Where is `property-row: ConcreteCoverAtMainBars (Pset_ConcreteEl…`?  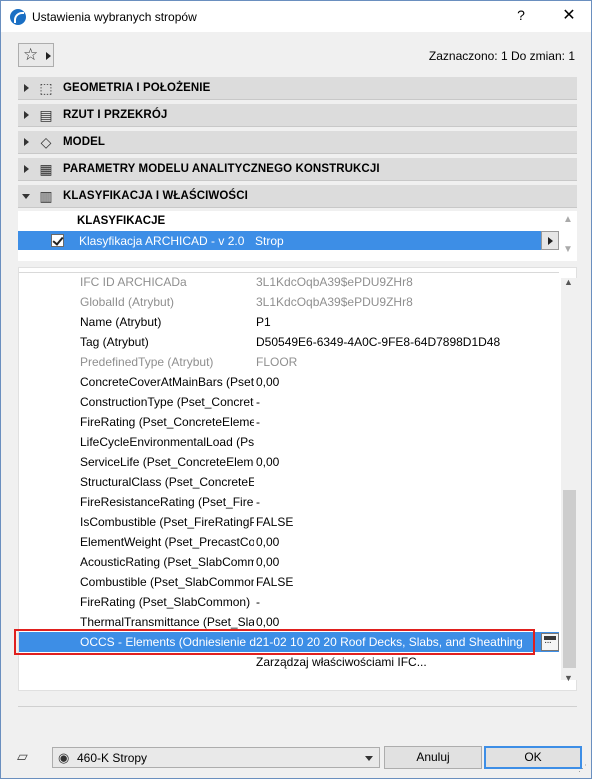 property-row: ConcreteCoverAtMainBars (Pset_ConcreteEl… is located at coordinates (289, 382).